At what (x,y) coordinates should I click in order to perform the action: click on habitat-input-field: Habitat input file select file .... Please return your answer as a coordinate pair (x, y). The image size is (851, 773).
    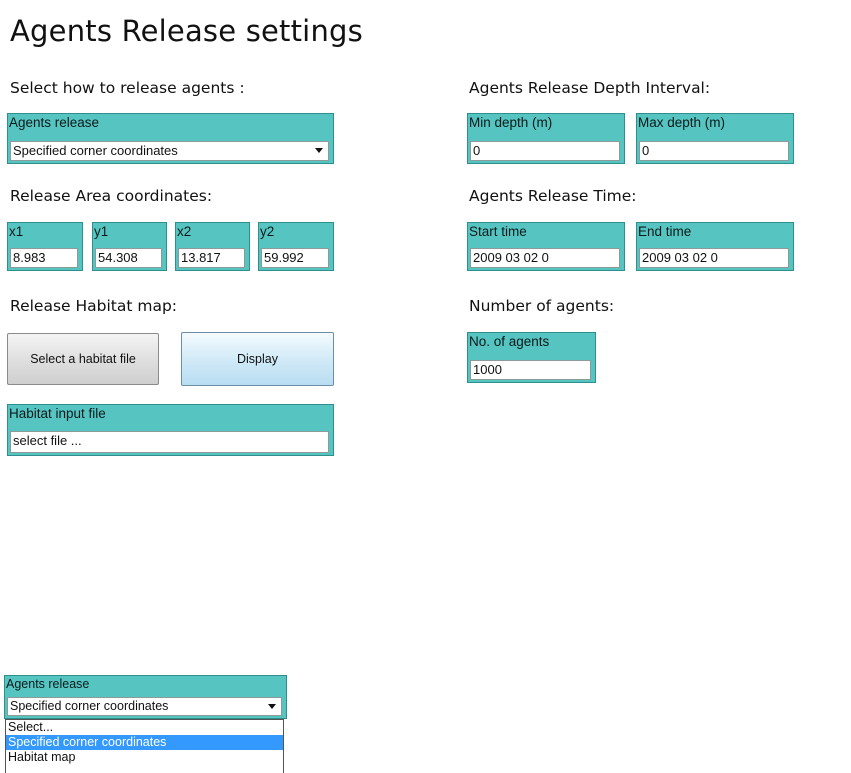
    Looking at the image, I should click on (170, 430).